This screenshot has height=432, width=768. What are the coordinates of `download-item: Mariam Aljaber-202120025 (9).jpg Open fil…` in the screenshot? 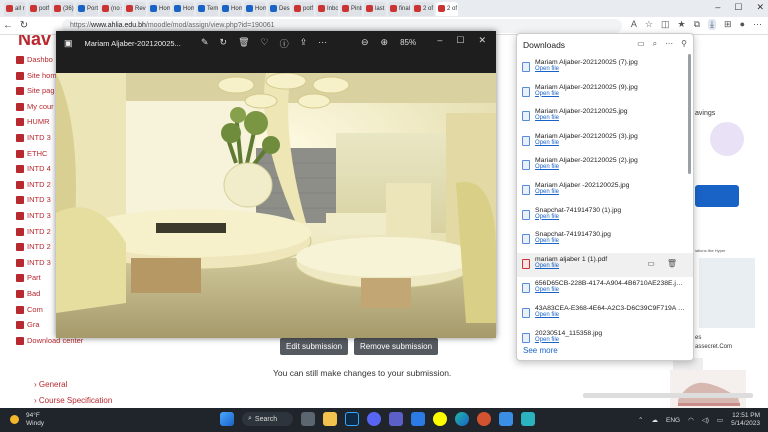 It's located at (605, 93).